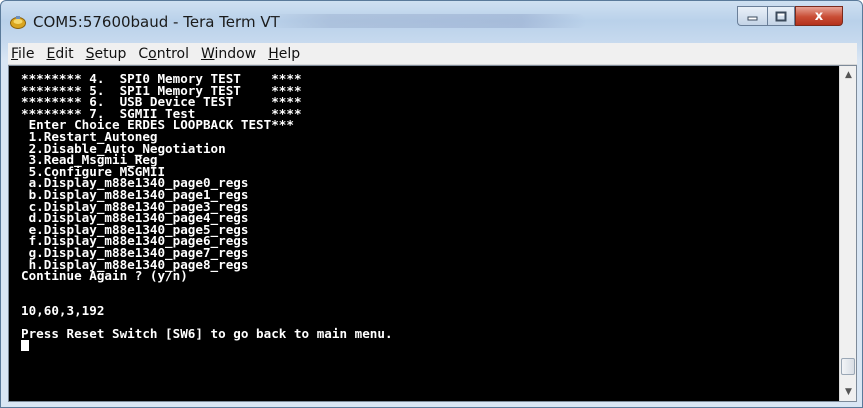  I want to click on menu-label-rest: elp, so click(289, 53).